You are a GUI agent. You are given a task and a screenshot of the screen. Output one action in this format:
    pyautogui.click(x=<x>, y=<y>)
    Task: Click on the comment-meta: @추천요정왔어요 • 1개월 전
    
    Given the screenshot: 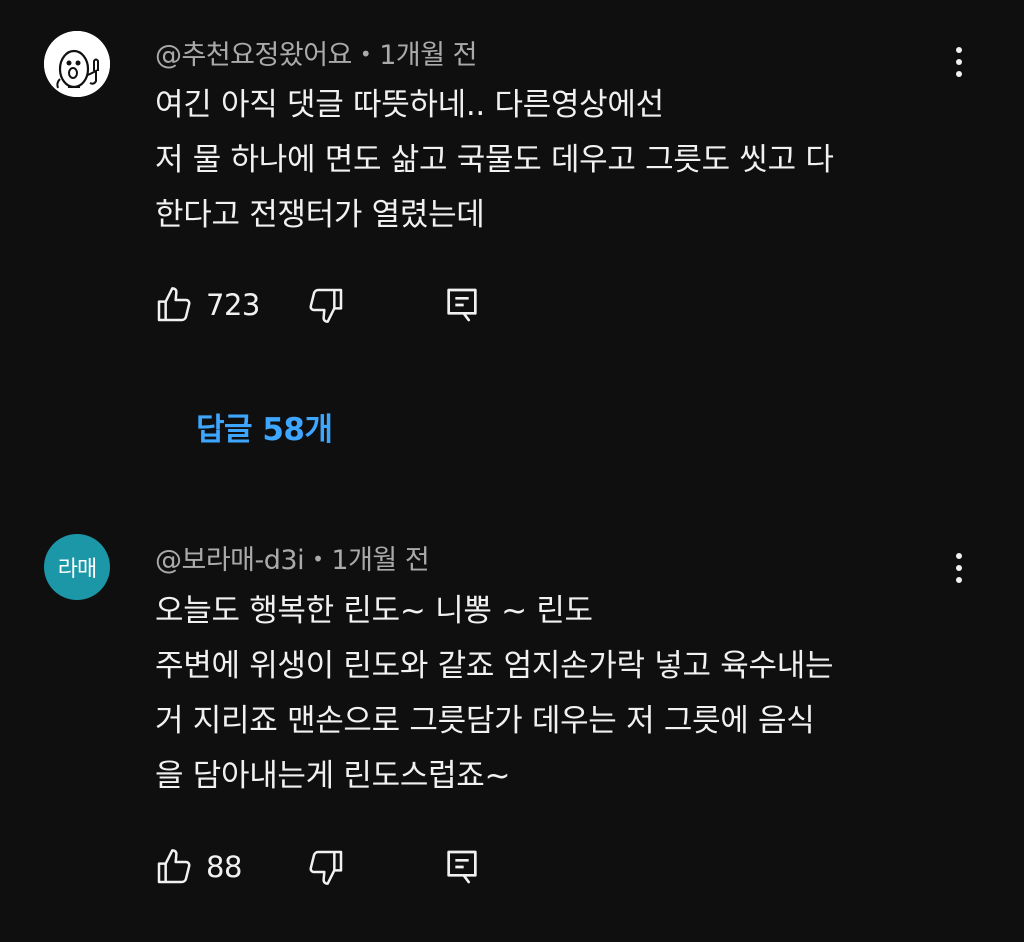 What is the action you would take?
    pyautogui.click(x=316, y=52)
    